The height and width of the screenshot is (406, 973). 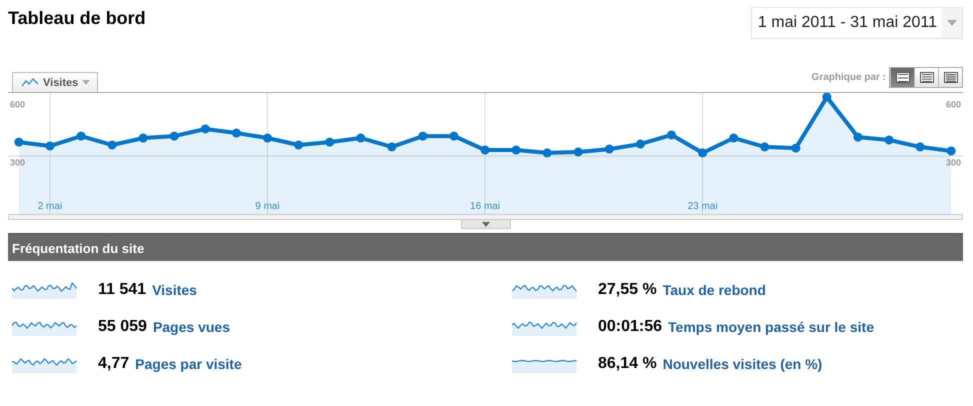 What do you see at coordinates (188, 364) in the screenshot?
I see `metric-link: Pages par visite` at bounding box center [188, 364].